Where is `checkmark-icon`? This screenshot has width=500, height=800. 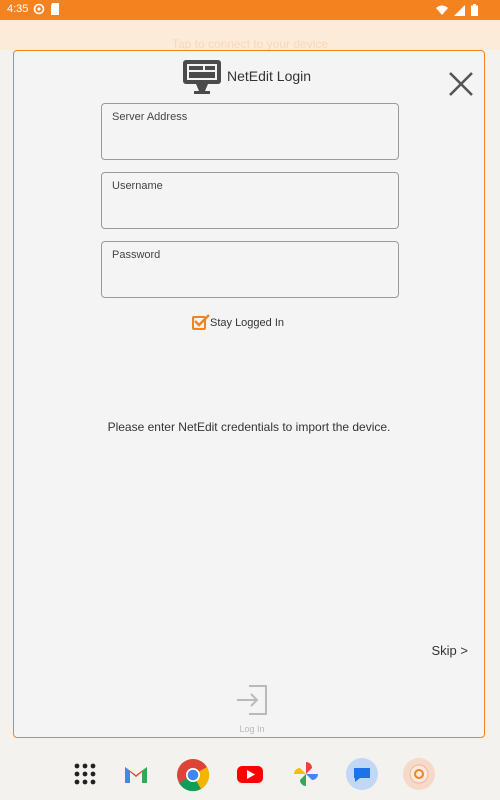 checkmark-icon is located at coordinates (202, 320).